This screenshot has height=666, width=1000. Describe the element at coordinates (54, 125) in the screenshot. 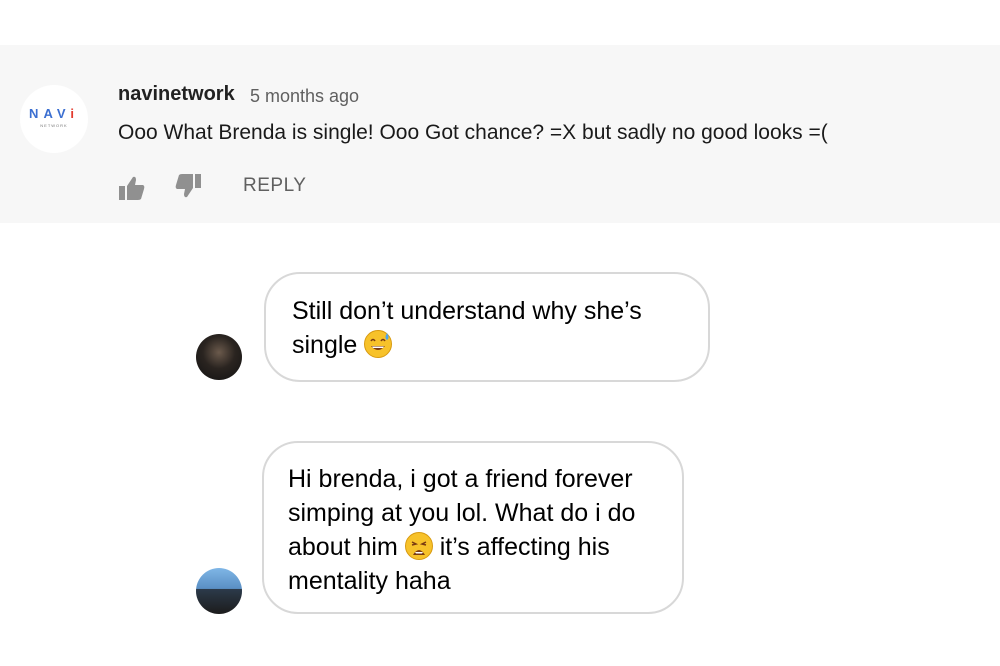

I see `navi-logo-subtext: NETWORK` at that location.